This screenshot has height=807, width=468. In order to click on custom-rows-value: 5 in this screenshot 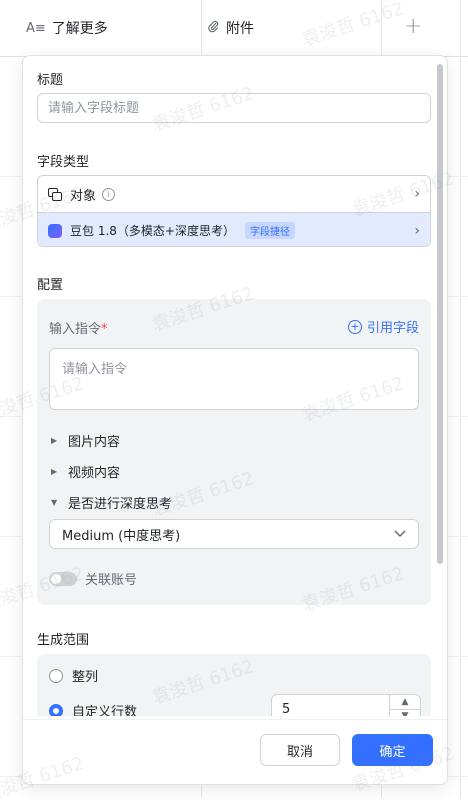, I will do `click(286, 709)`.